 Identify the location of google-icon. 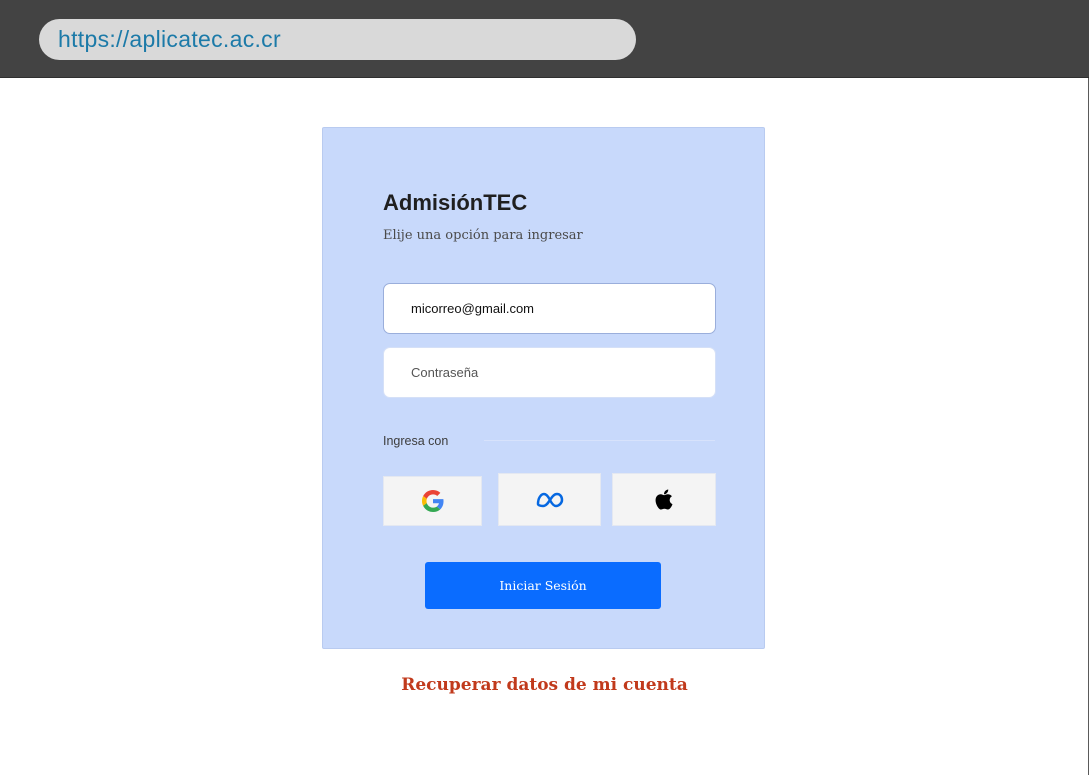
(432, 501).